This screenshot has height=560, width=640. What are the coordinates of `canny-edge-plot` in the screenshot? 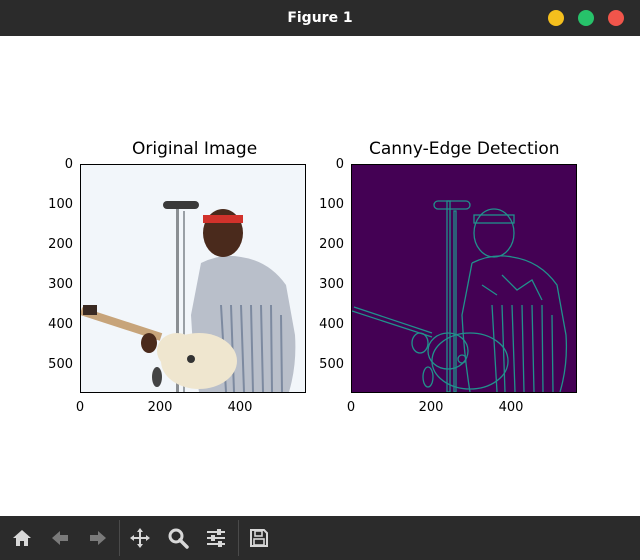 It's located at (464, 278).